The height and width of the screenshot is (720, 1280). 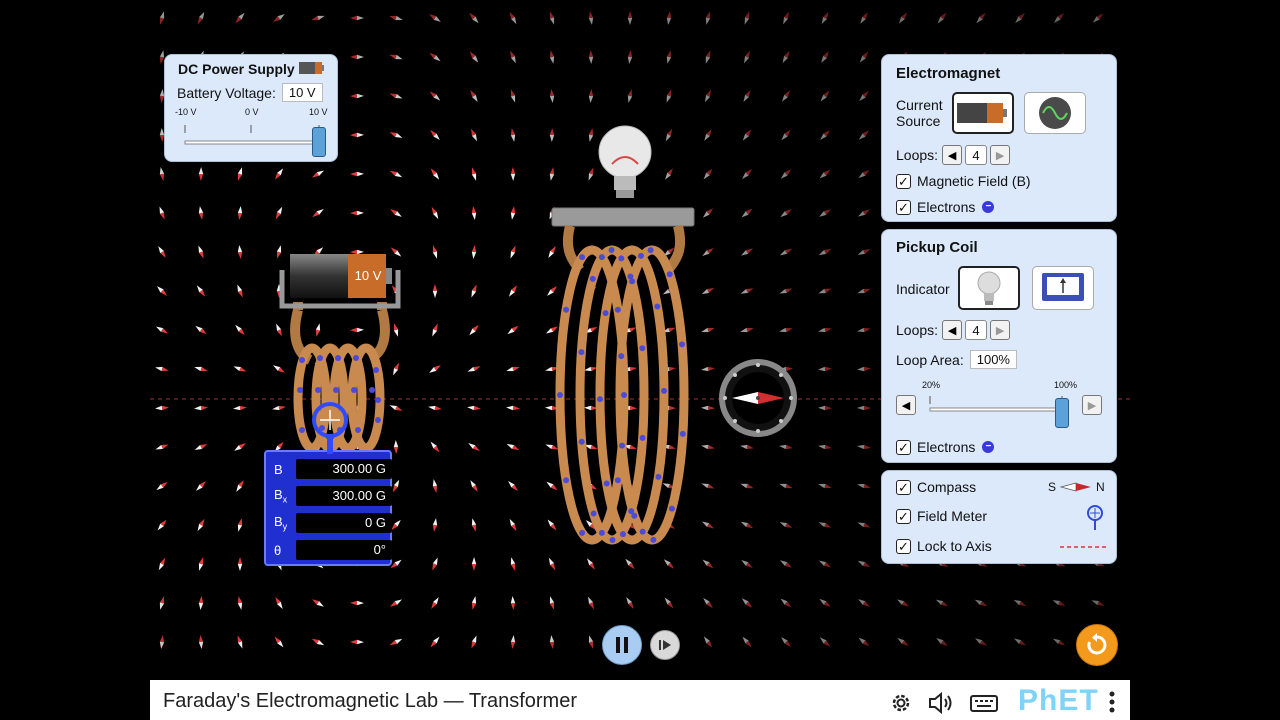 I want to click on voltmeter-indicator-button, so click(x=1063, y=288).